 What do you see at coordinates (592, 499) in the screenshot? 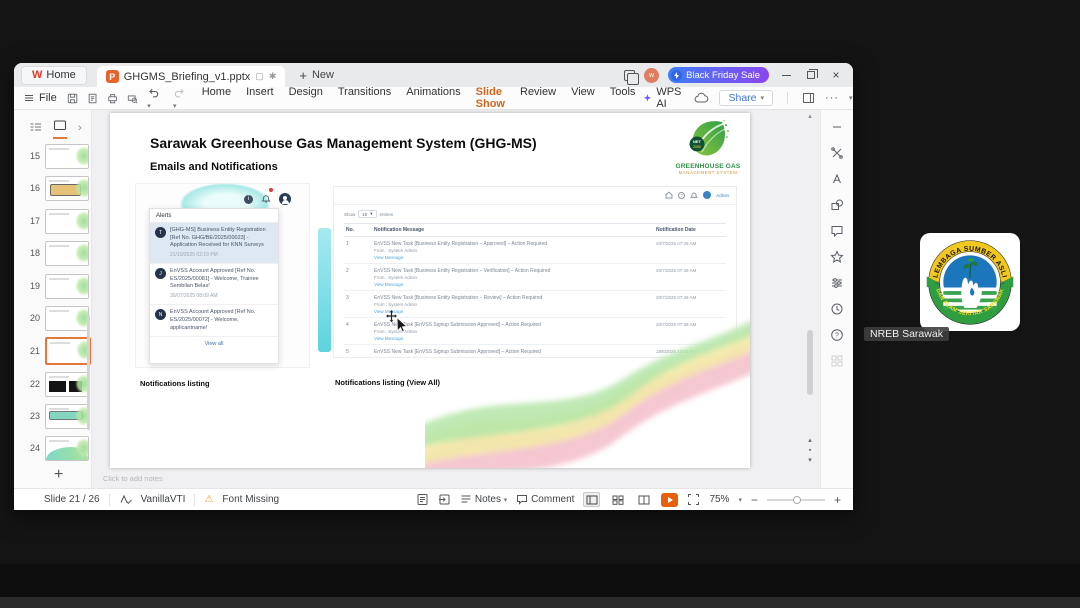
I see `normal-view-button` at bounding box center [592, 499].